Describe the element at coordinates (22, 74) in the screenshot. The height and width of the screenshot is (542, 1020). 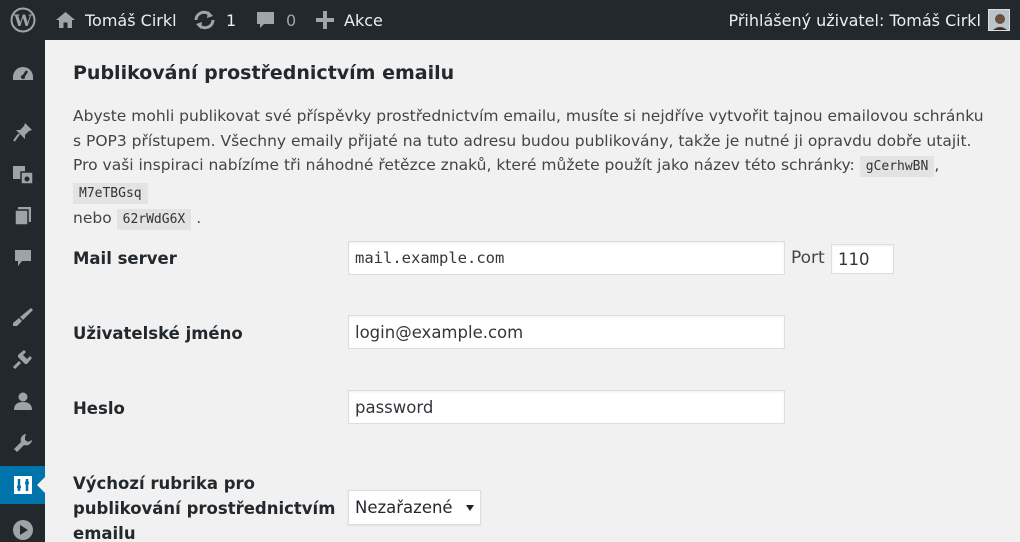
I see `dashboard-icon` at that location.